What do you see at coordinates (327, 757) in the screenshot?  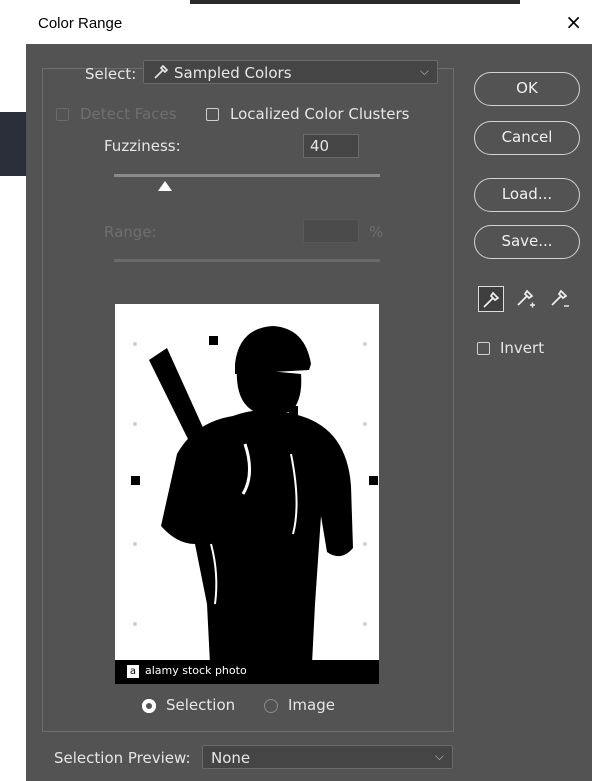 I see `selection-preview-dropdown: None ⌵` at bounding box center [327, 757].